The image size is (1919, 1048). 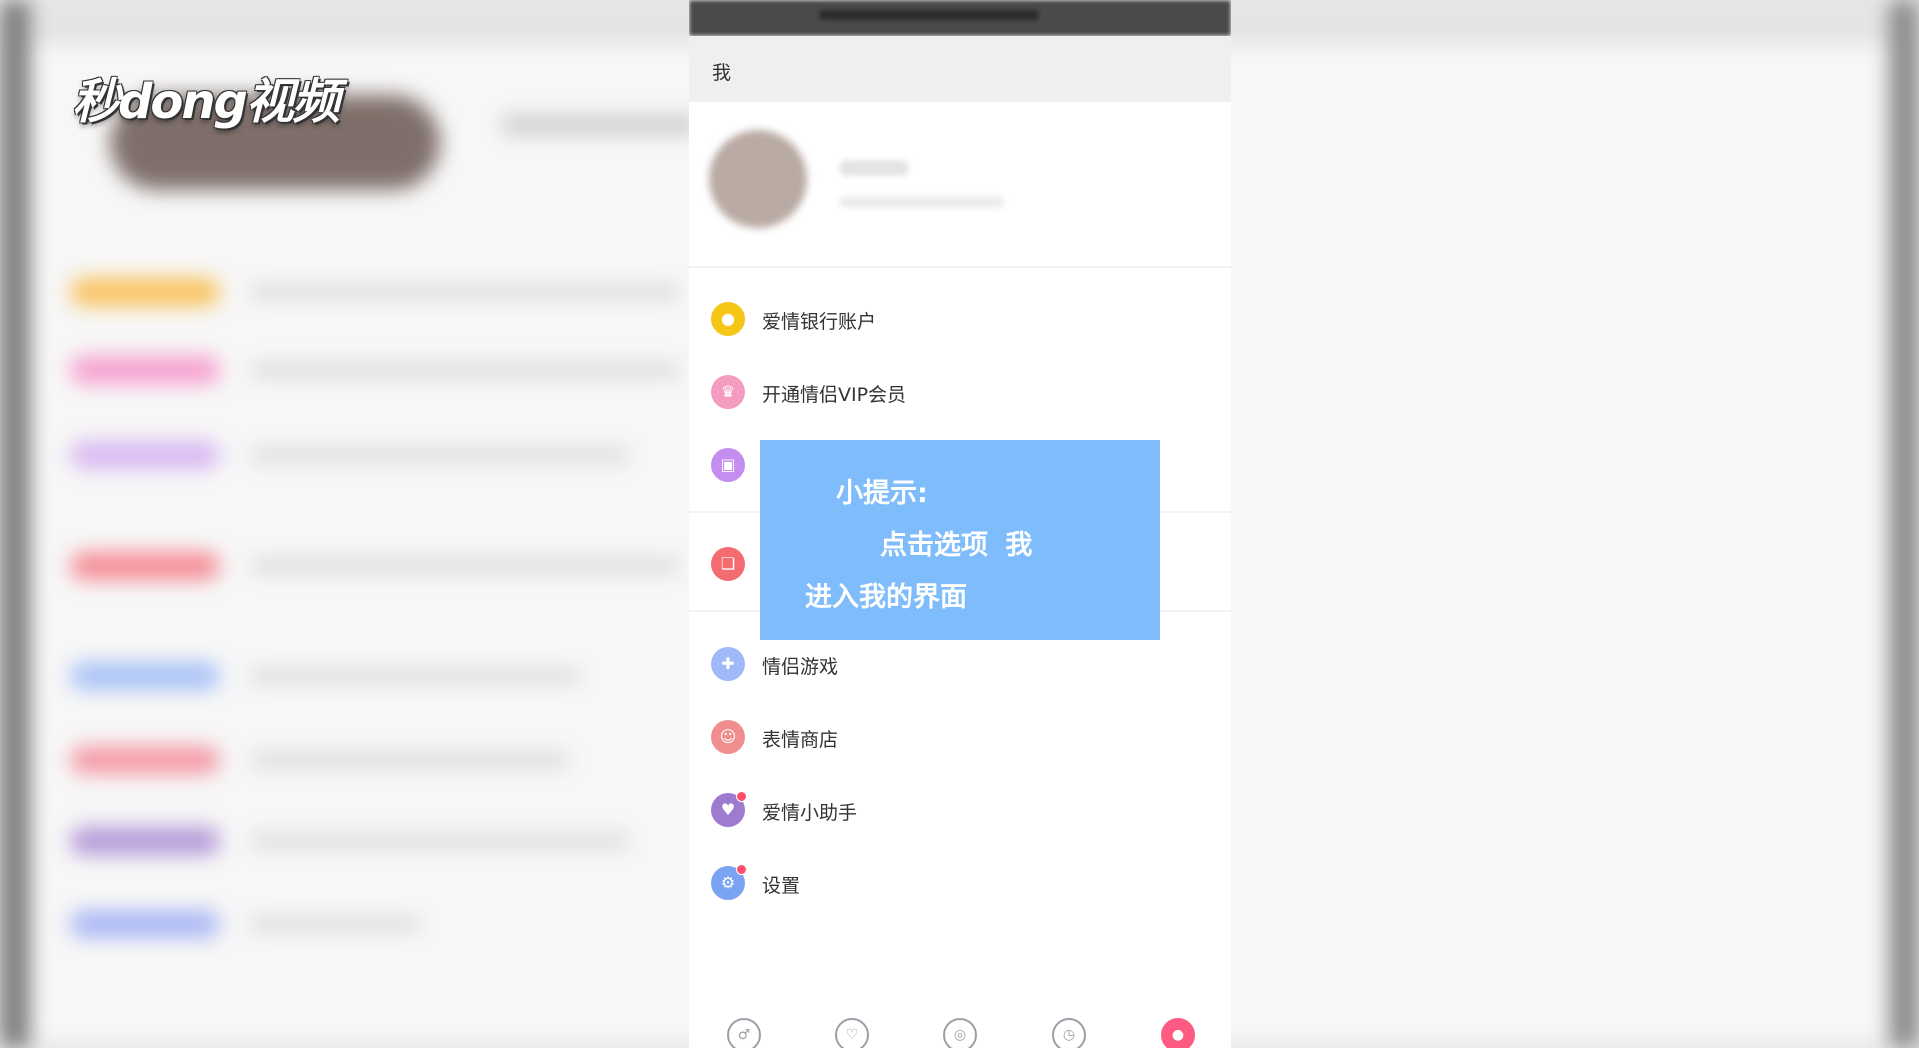 What do you see at coordinates (206, 102) in the screenshot?
I see `watermark-logo-text: 秒dong视频` at bounding box center [206, 102].